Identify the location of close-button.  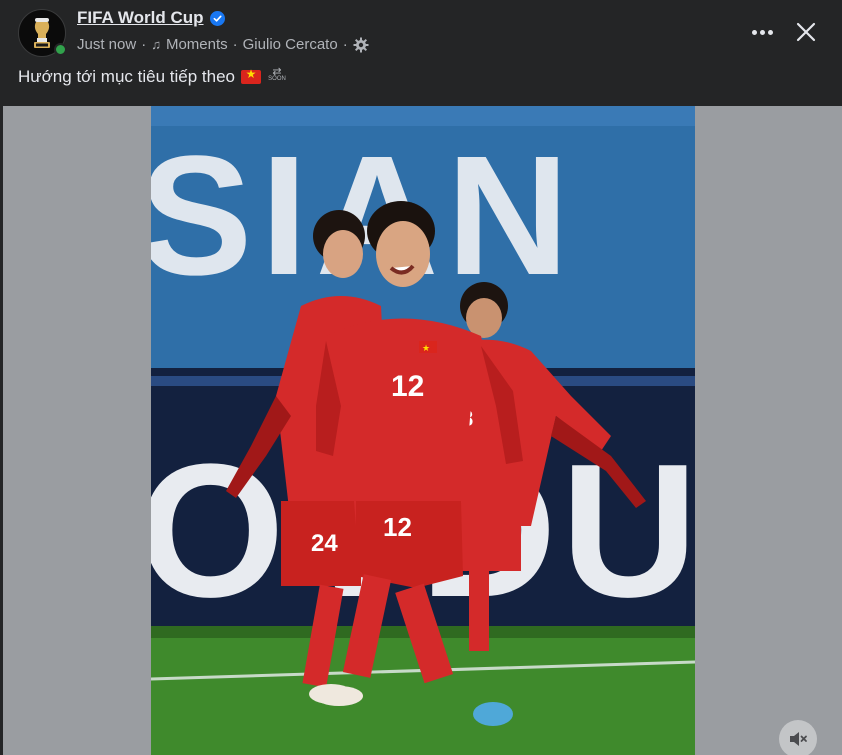
(806, 32).